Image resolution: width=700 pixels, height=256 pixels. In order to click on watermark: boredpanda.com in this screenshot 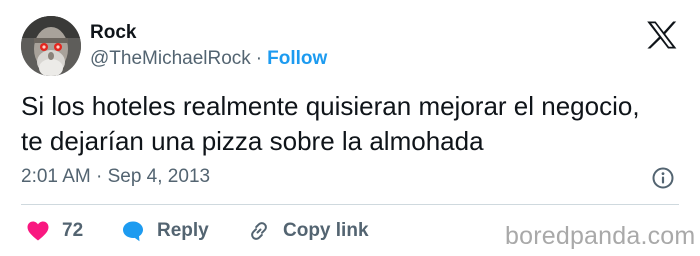, I will do `click(600, 236)`.